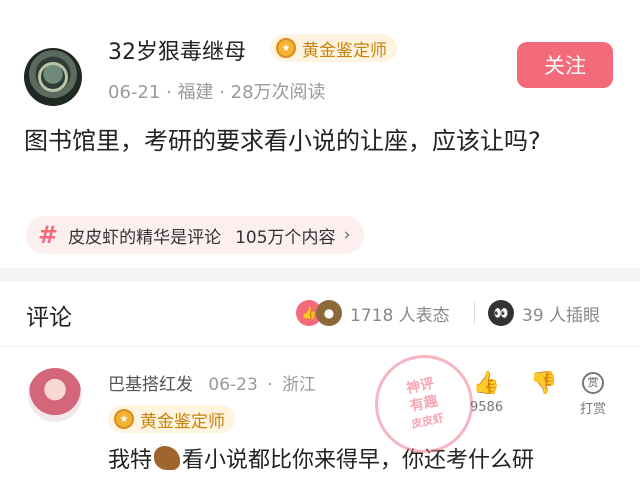 This screenshot has width=640, height=496. I want to click on hashtag-icon: #, so click(48, 235).